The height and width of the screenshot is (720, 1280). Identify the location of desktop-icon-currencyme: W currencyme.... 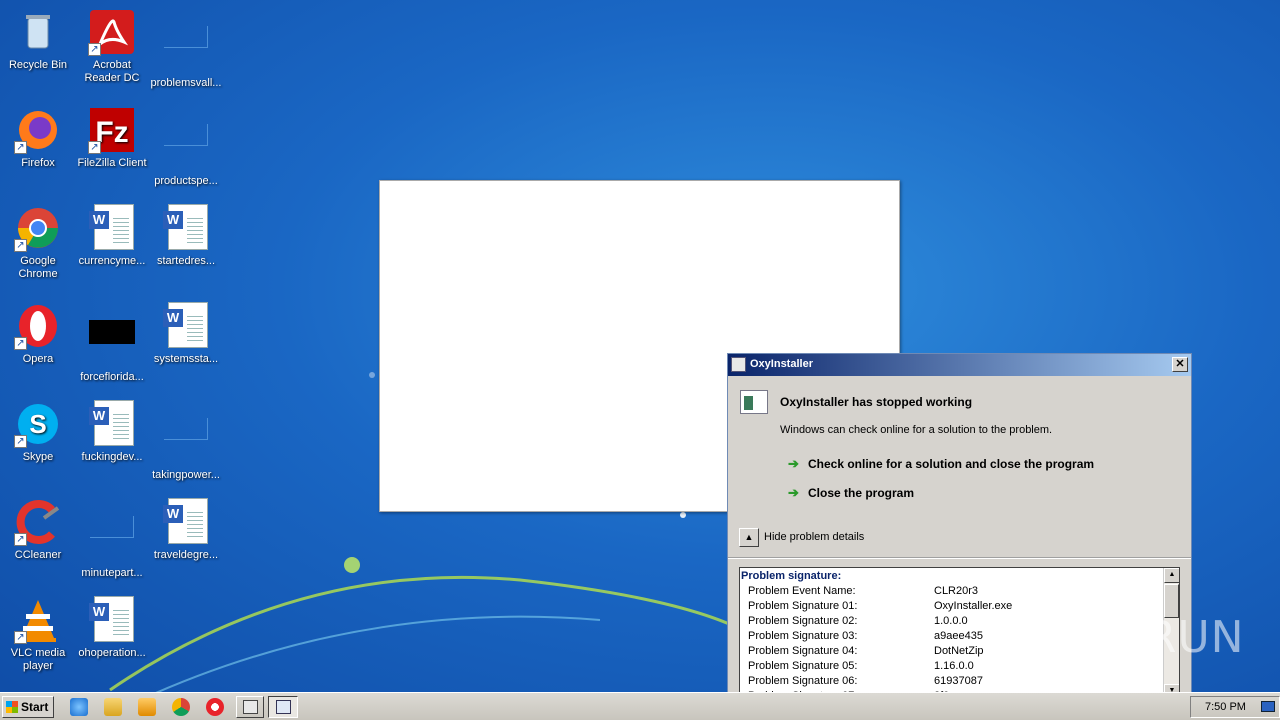
(112, 236).